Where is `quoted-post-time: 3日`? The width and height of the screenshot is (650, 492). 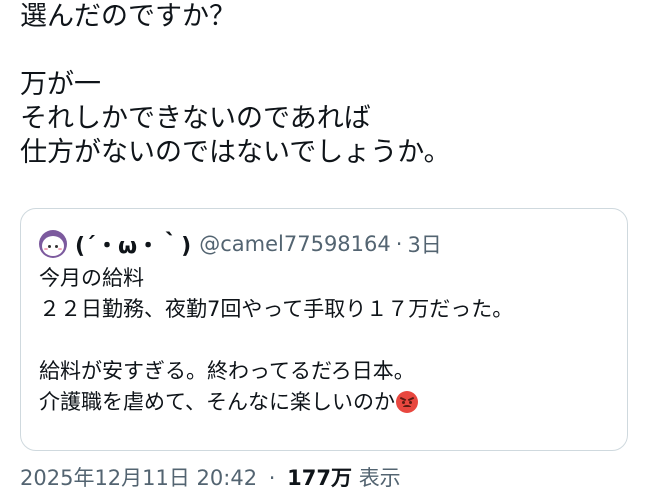 quoted-post-time: 3日 is located at coordinates (424, 244).